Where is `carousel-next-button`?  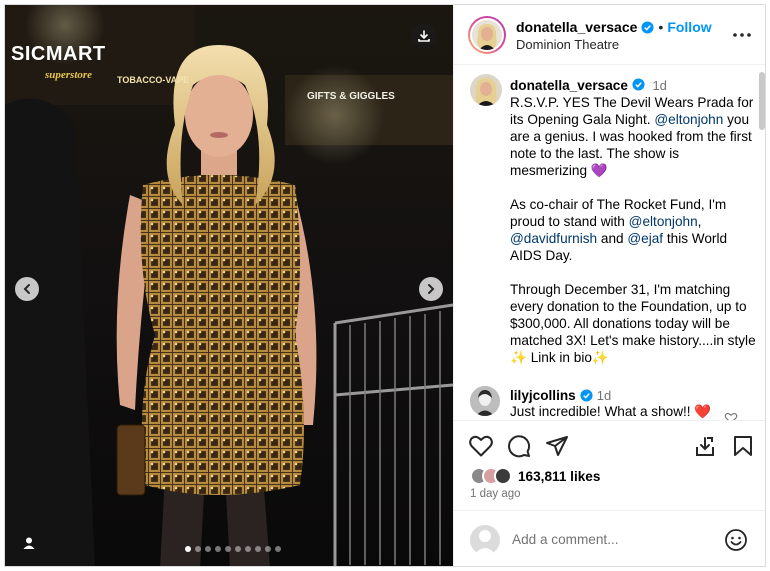
carousel-next-button is located at coordinates (431, 289).